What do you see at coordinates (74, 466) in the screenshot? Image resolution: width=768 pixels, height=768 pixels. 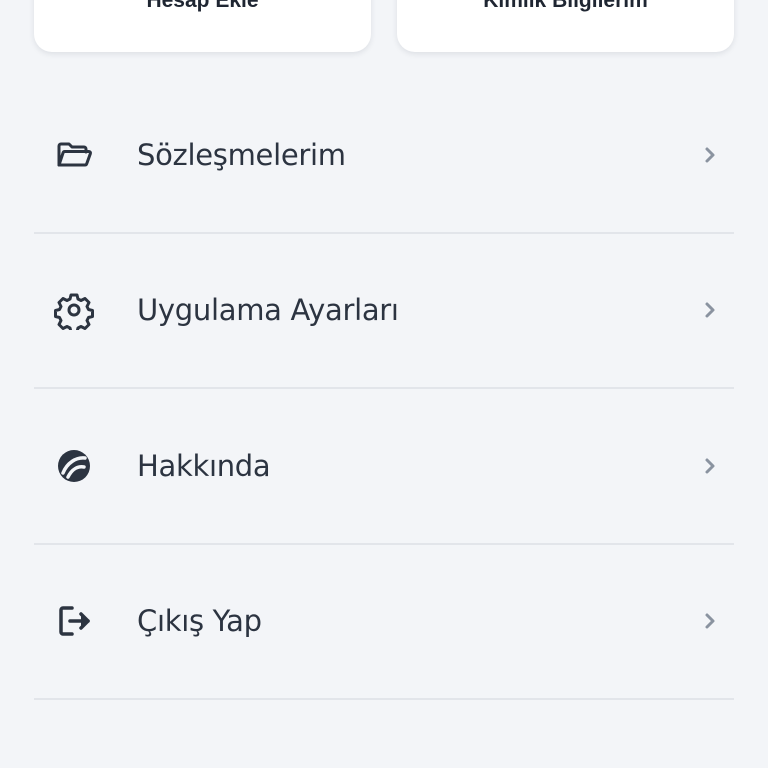 I see `brand-logo-icon` at bounding box center [74, 466].